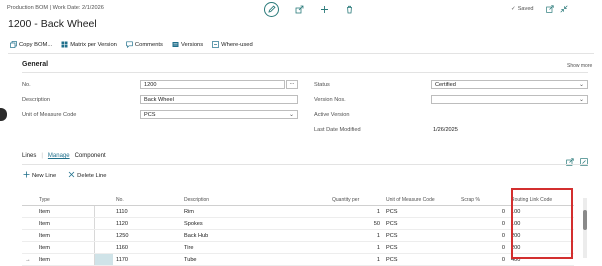  Describe the element at coordinates (147, 211) in the screenshot. I see `cell-no: 1110` at that location.